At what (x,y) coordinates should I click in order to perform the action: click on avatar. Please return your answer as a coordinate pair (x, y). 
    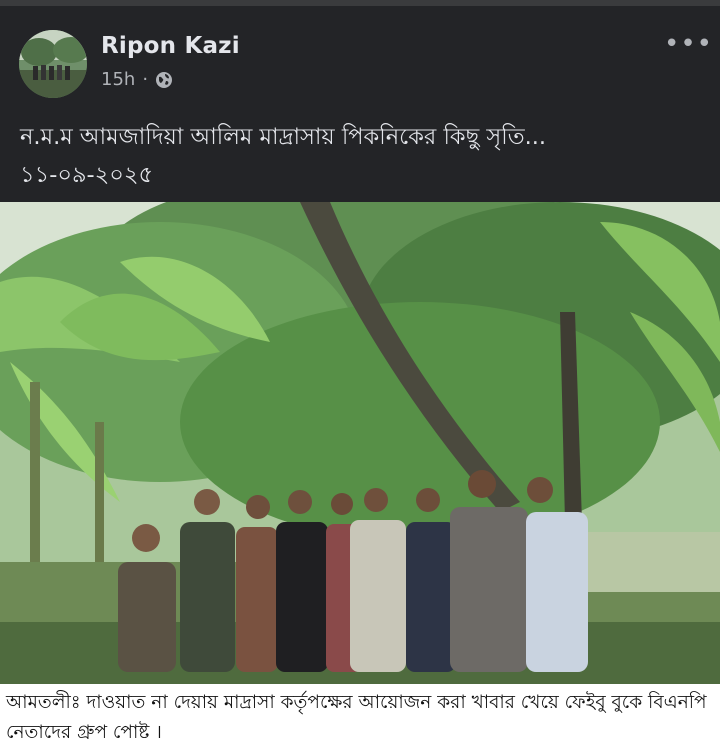
    Looking at the image, I should click on (53, 64).